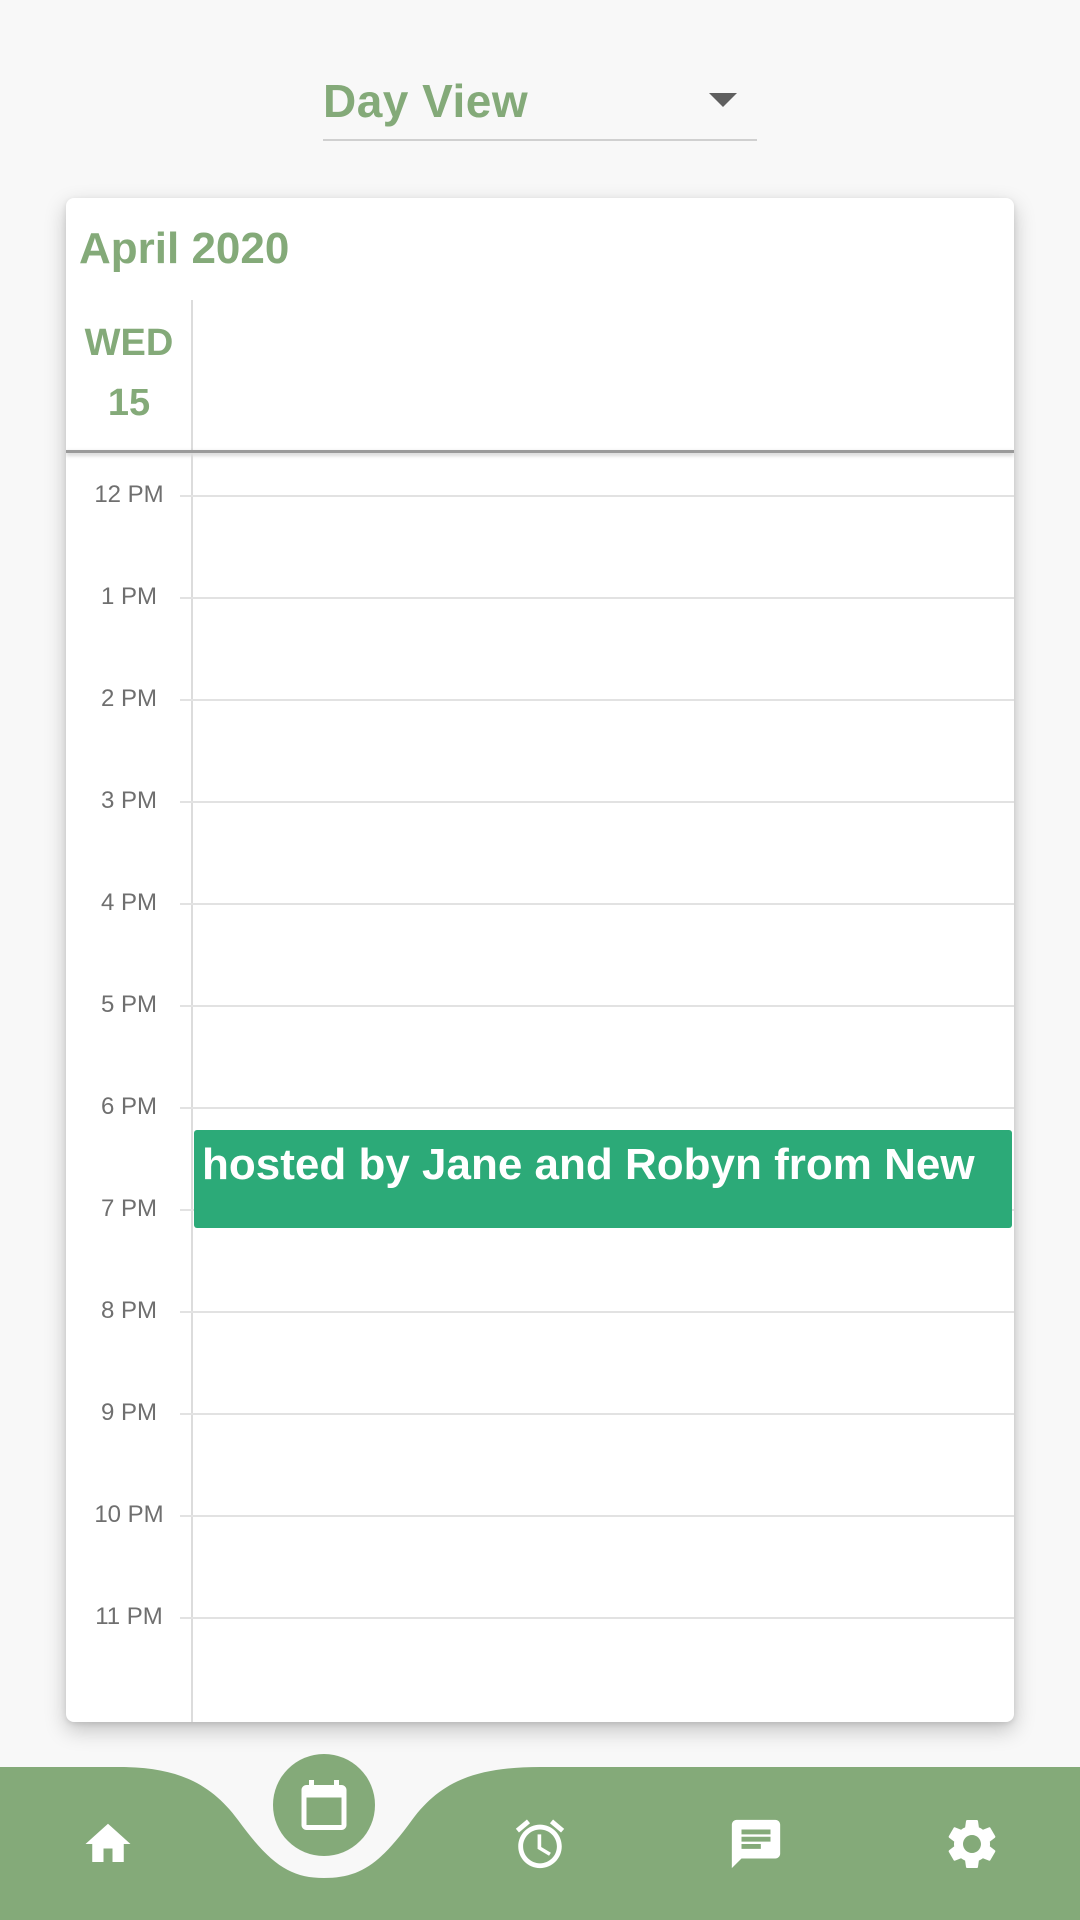 The image size is (1080, 1920). I want to click on alarm-clock-icon, so click(540, 1844).